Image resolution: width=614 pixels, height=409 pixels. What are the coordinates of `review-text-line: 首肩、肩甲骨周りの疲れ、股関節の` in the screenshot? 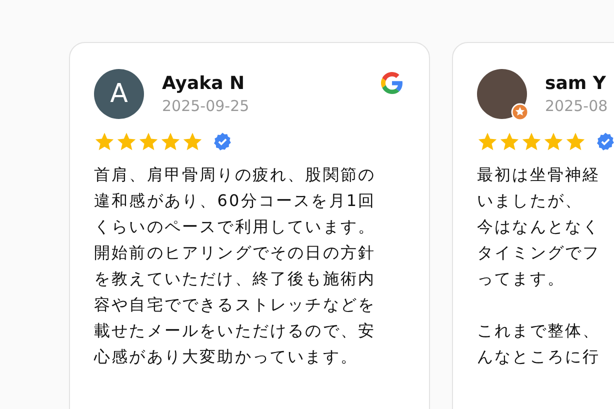 It's located at (235, 175).